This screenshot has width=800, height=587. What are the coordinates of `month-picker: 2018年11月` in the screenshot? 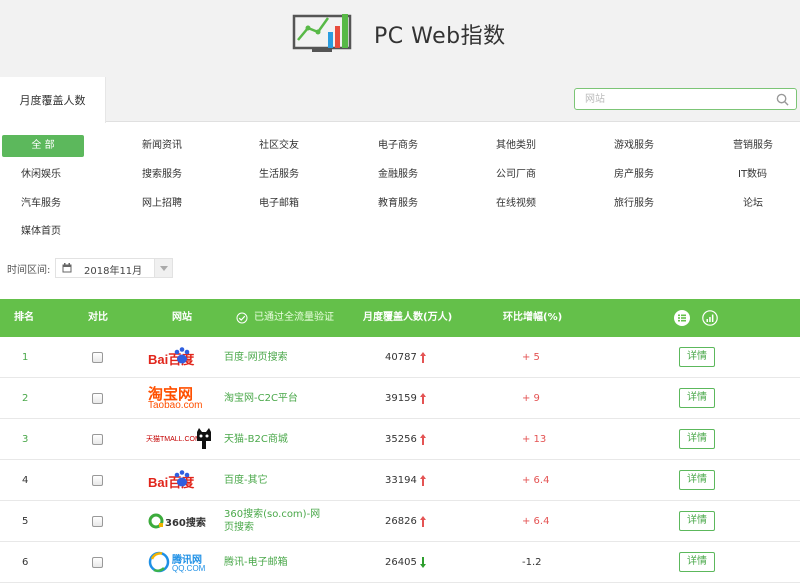 It's located at (114, 268).